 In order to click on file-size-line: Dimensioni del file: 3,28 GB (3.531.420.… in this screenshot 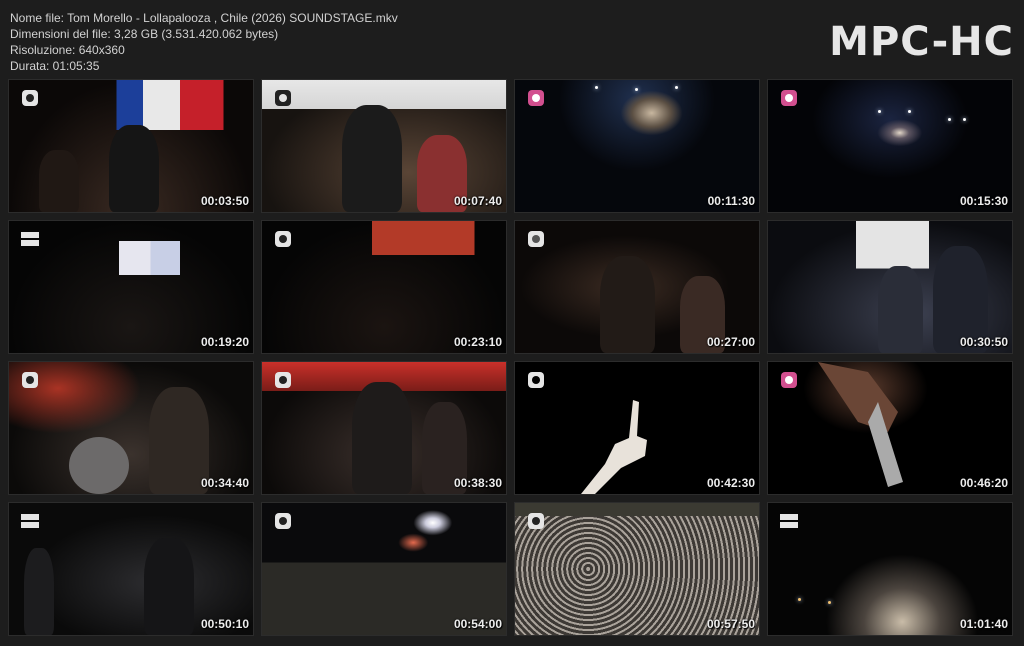, I will do `click(144, 34)`.